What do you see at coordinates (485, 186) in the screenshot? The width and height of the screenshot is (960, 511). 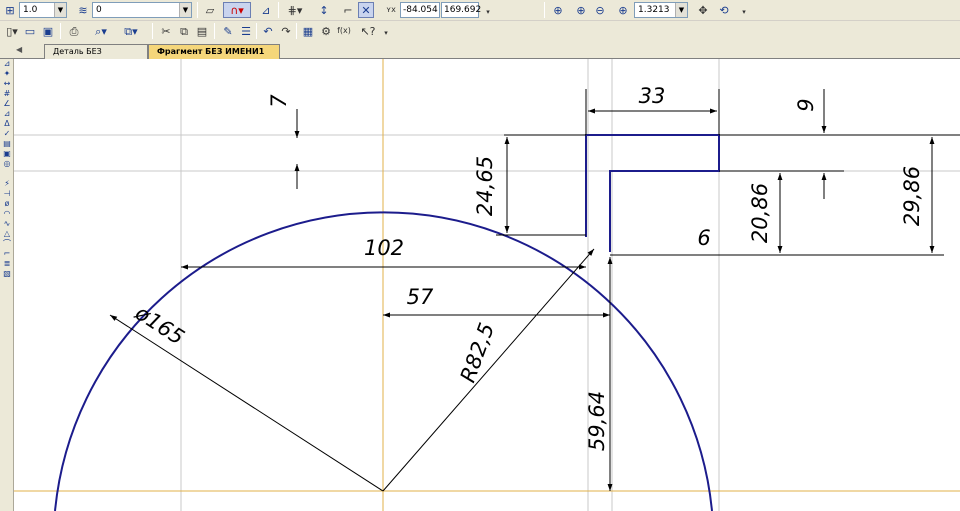 I see `dim-text-2465: 24,65` at bounding box center [485, 186].